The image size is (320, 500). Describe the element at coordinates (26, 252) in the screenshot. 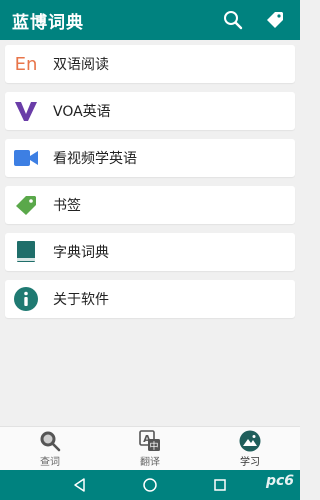

I see `book-icon` at that location.